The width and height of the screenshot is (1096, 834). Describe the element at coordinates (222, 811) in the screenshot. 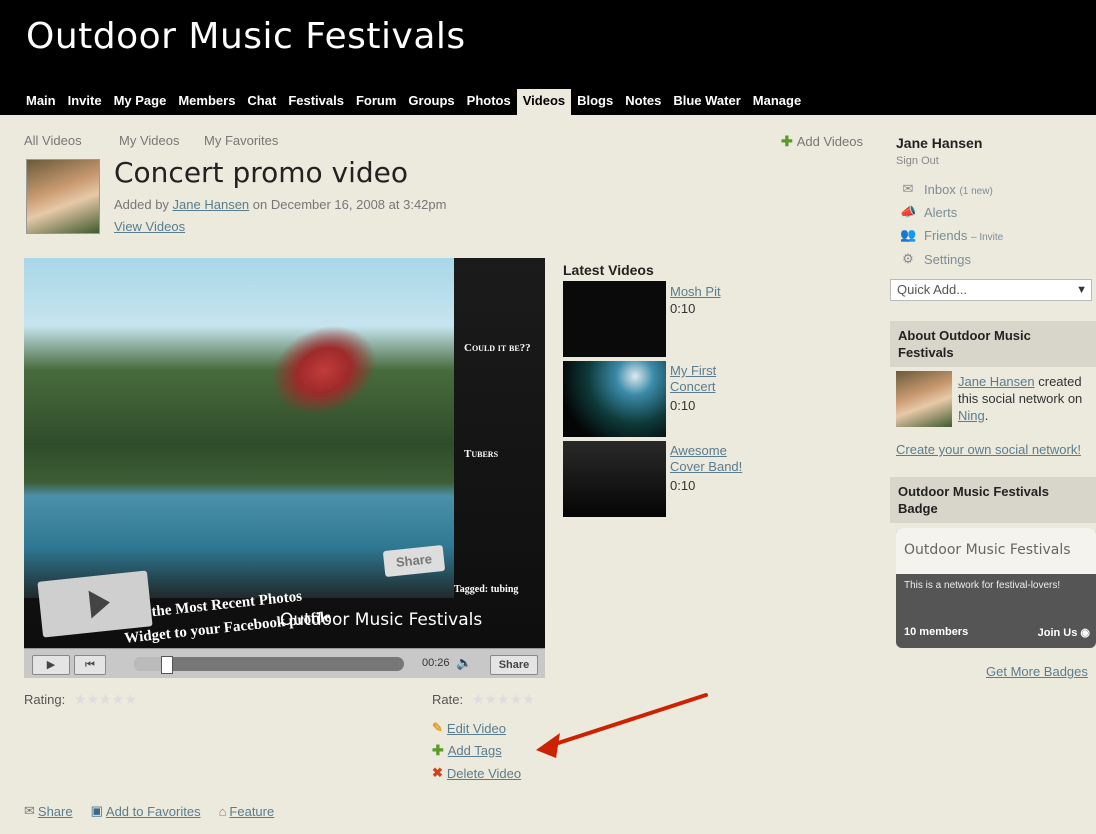

I see `home-icon: ⌂` at that location.